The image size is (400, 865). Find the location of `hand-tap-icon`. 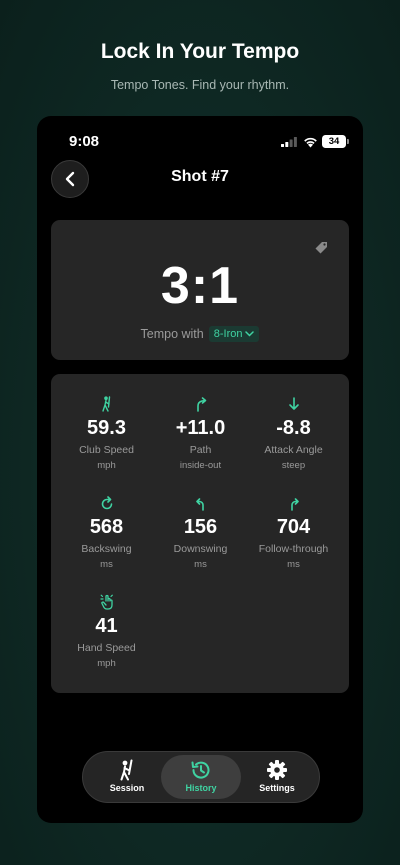

hand-tap-icon is located at coordinates (106, 602).